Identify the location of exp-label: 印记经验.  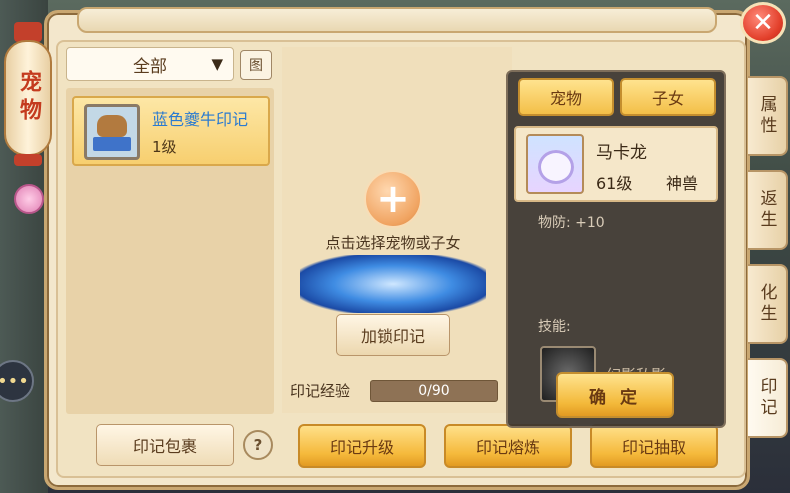
(320, 391).